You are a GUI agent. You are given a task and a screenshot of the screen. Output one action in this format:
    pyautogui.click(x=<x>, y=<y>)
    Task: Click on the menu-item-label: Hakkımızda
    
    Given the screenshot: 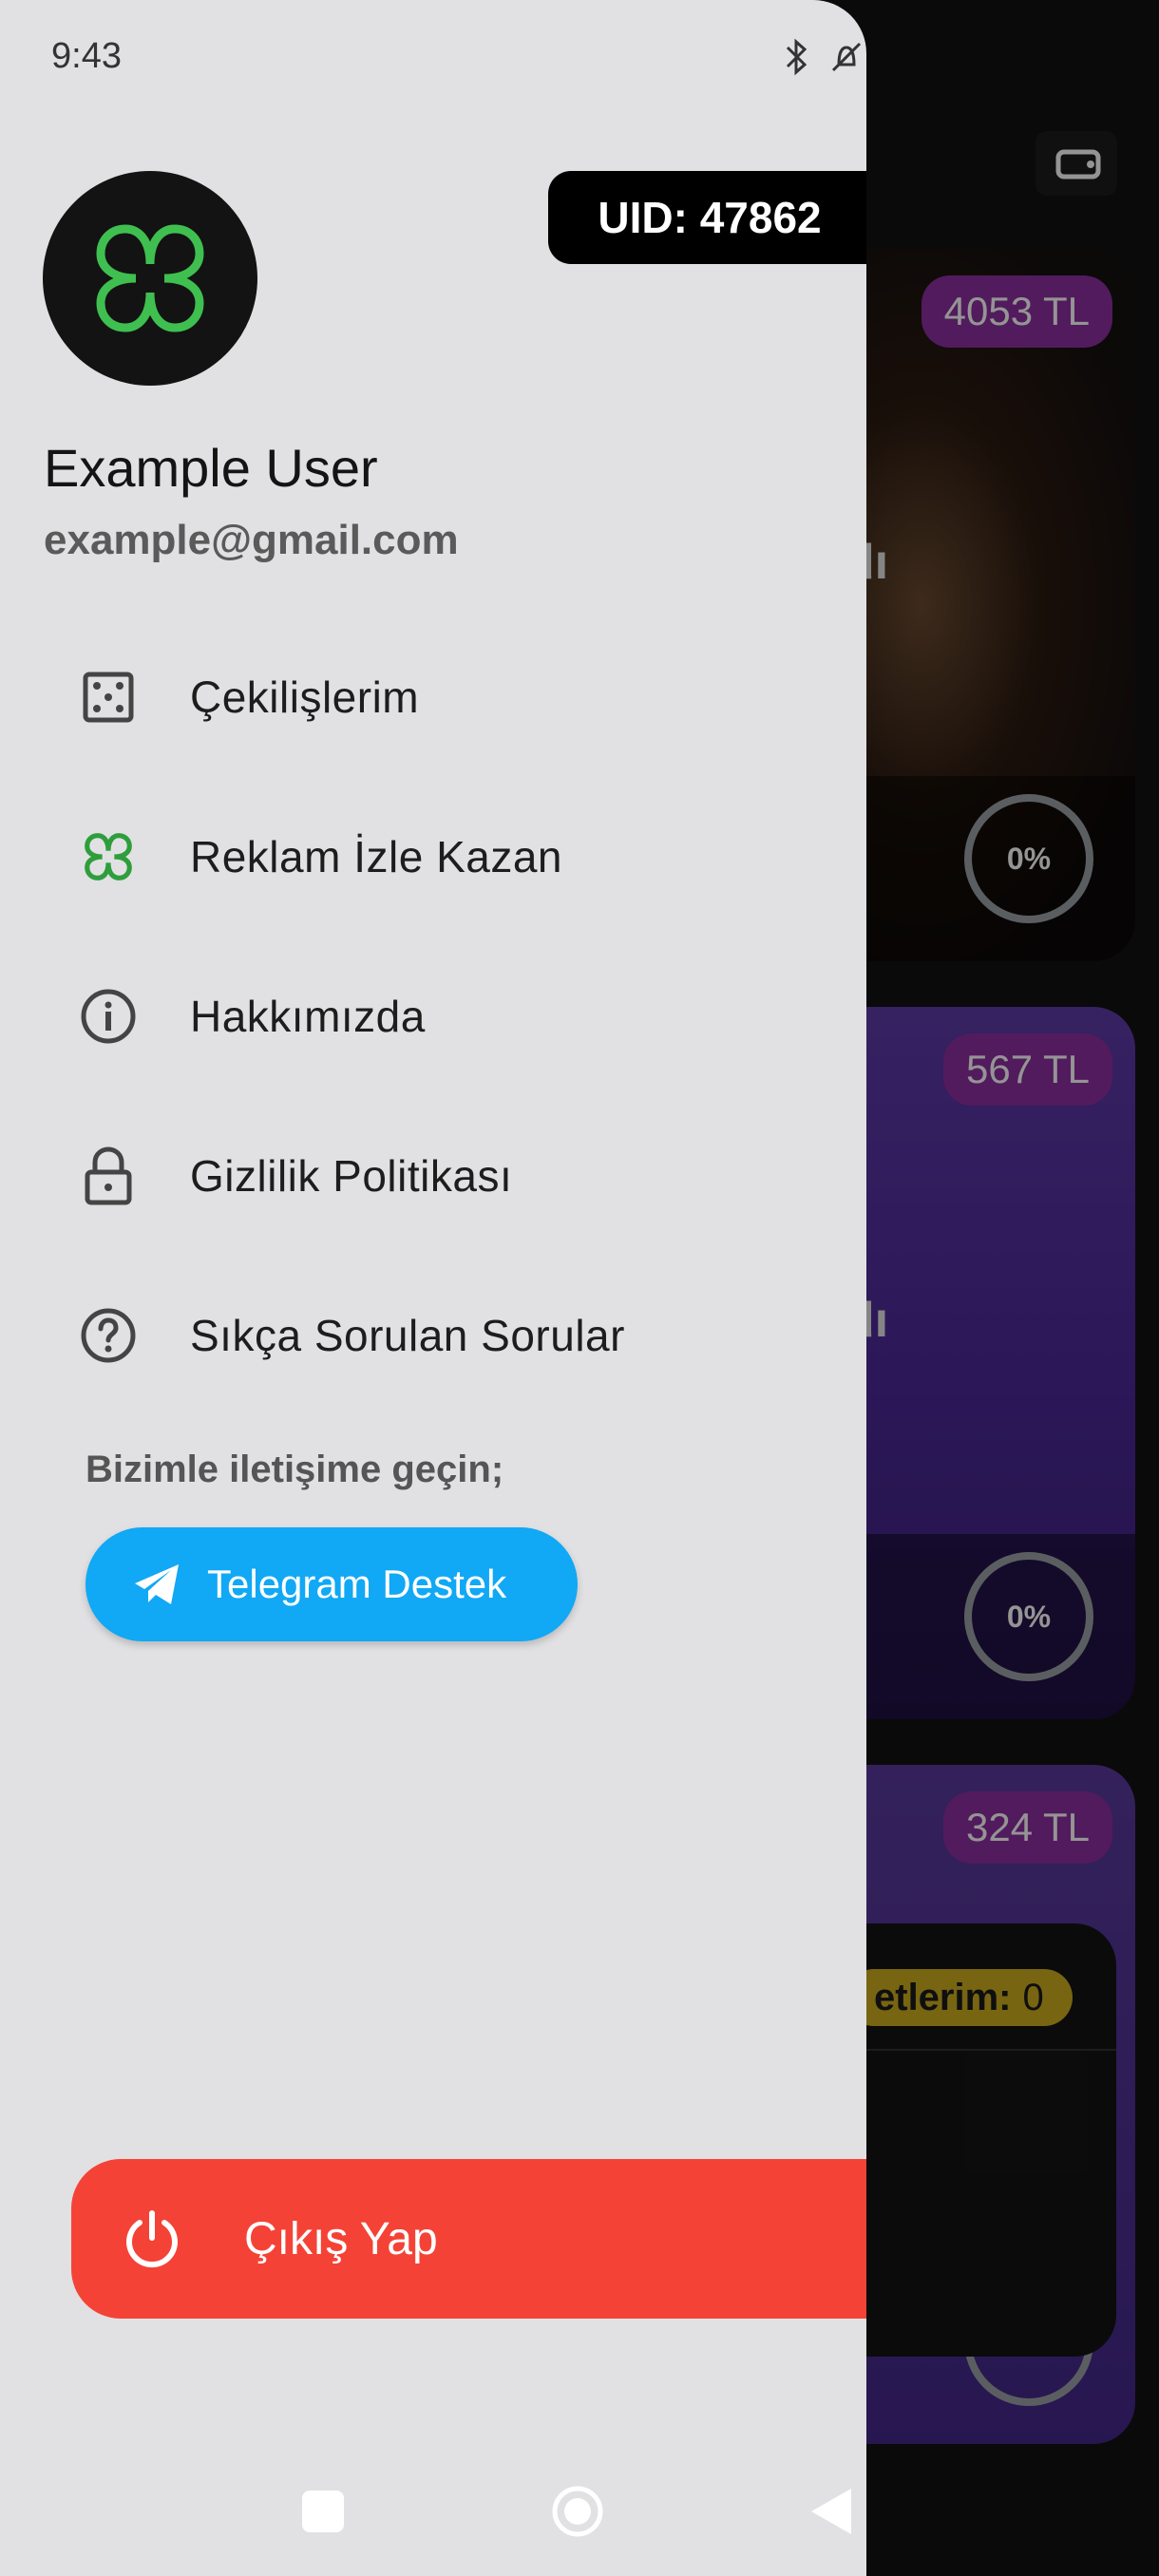 What is the action you would take?
    pyautogui.click(x=308, y=1016)
    